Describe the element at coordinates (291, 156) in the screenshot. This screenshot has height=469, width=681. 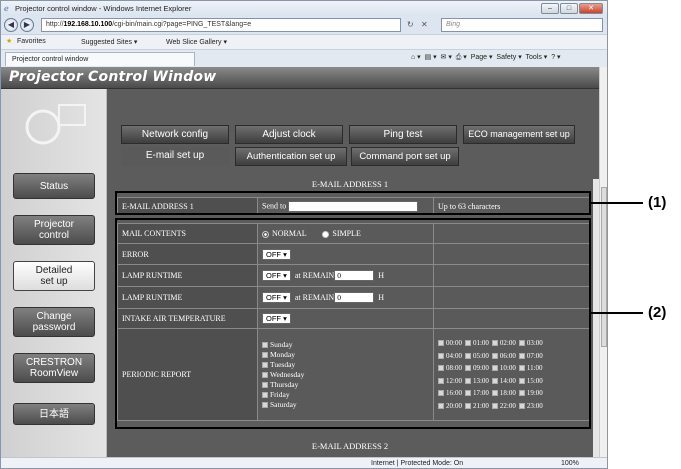
I see `tab-authentication-setup: Authentication set up` at that location.